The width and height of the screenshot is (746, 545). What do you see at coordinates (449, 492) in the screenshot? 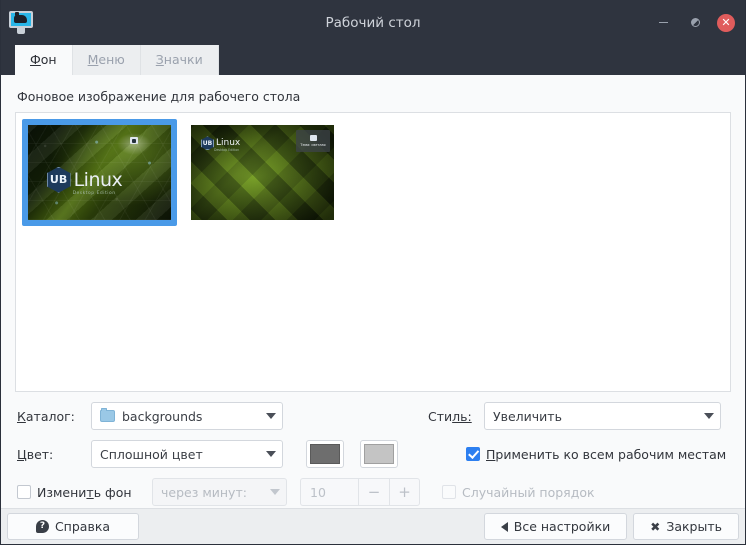
I see `random-order-checkbox` at bounding box center [449, 492].